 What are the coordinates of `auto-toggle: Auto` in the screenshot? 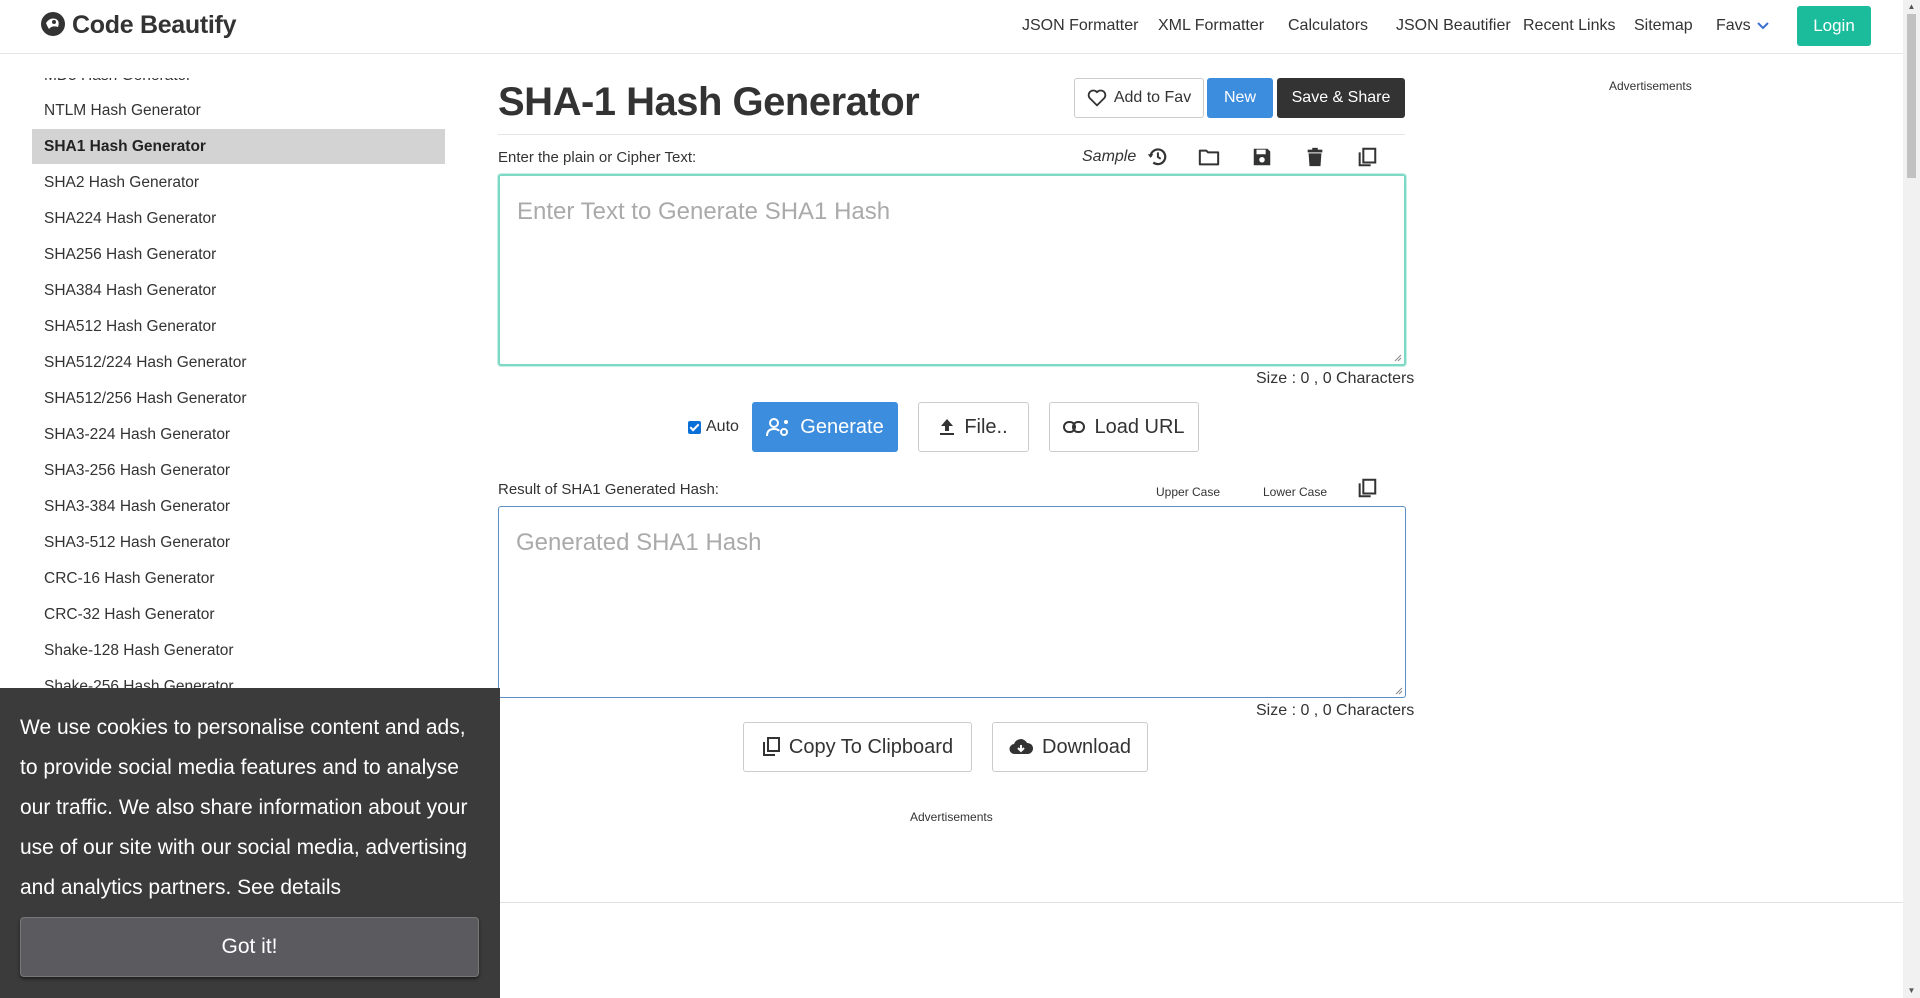 It's located at (713, 427).